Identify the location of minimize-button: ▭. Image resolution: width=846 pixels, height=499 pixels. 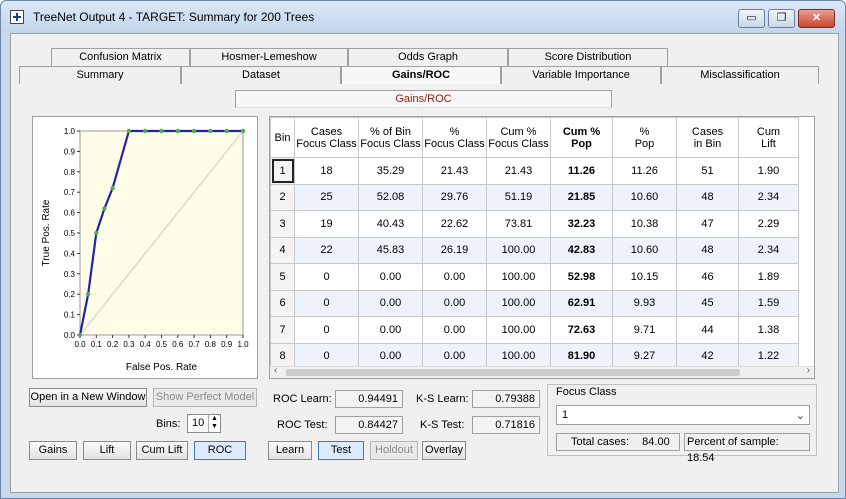
(751, 18).